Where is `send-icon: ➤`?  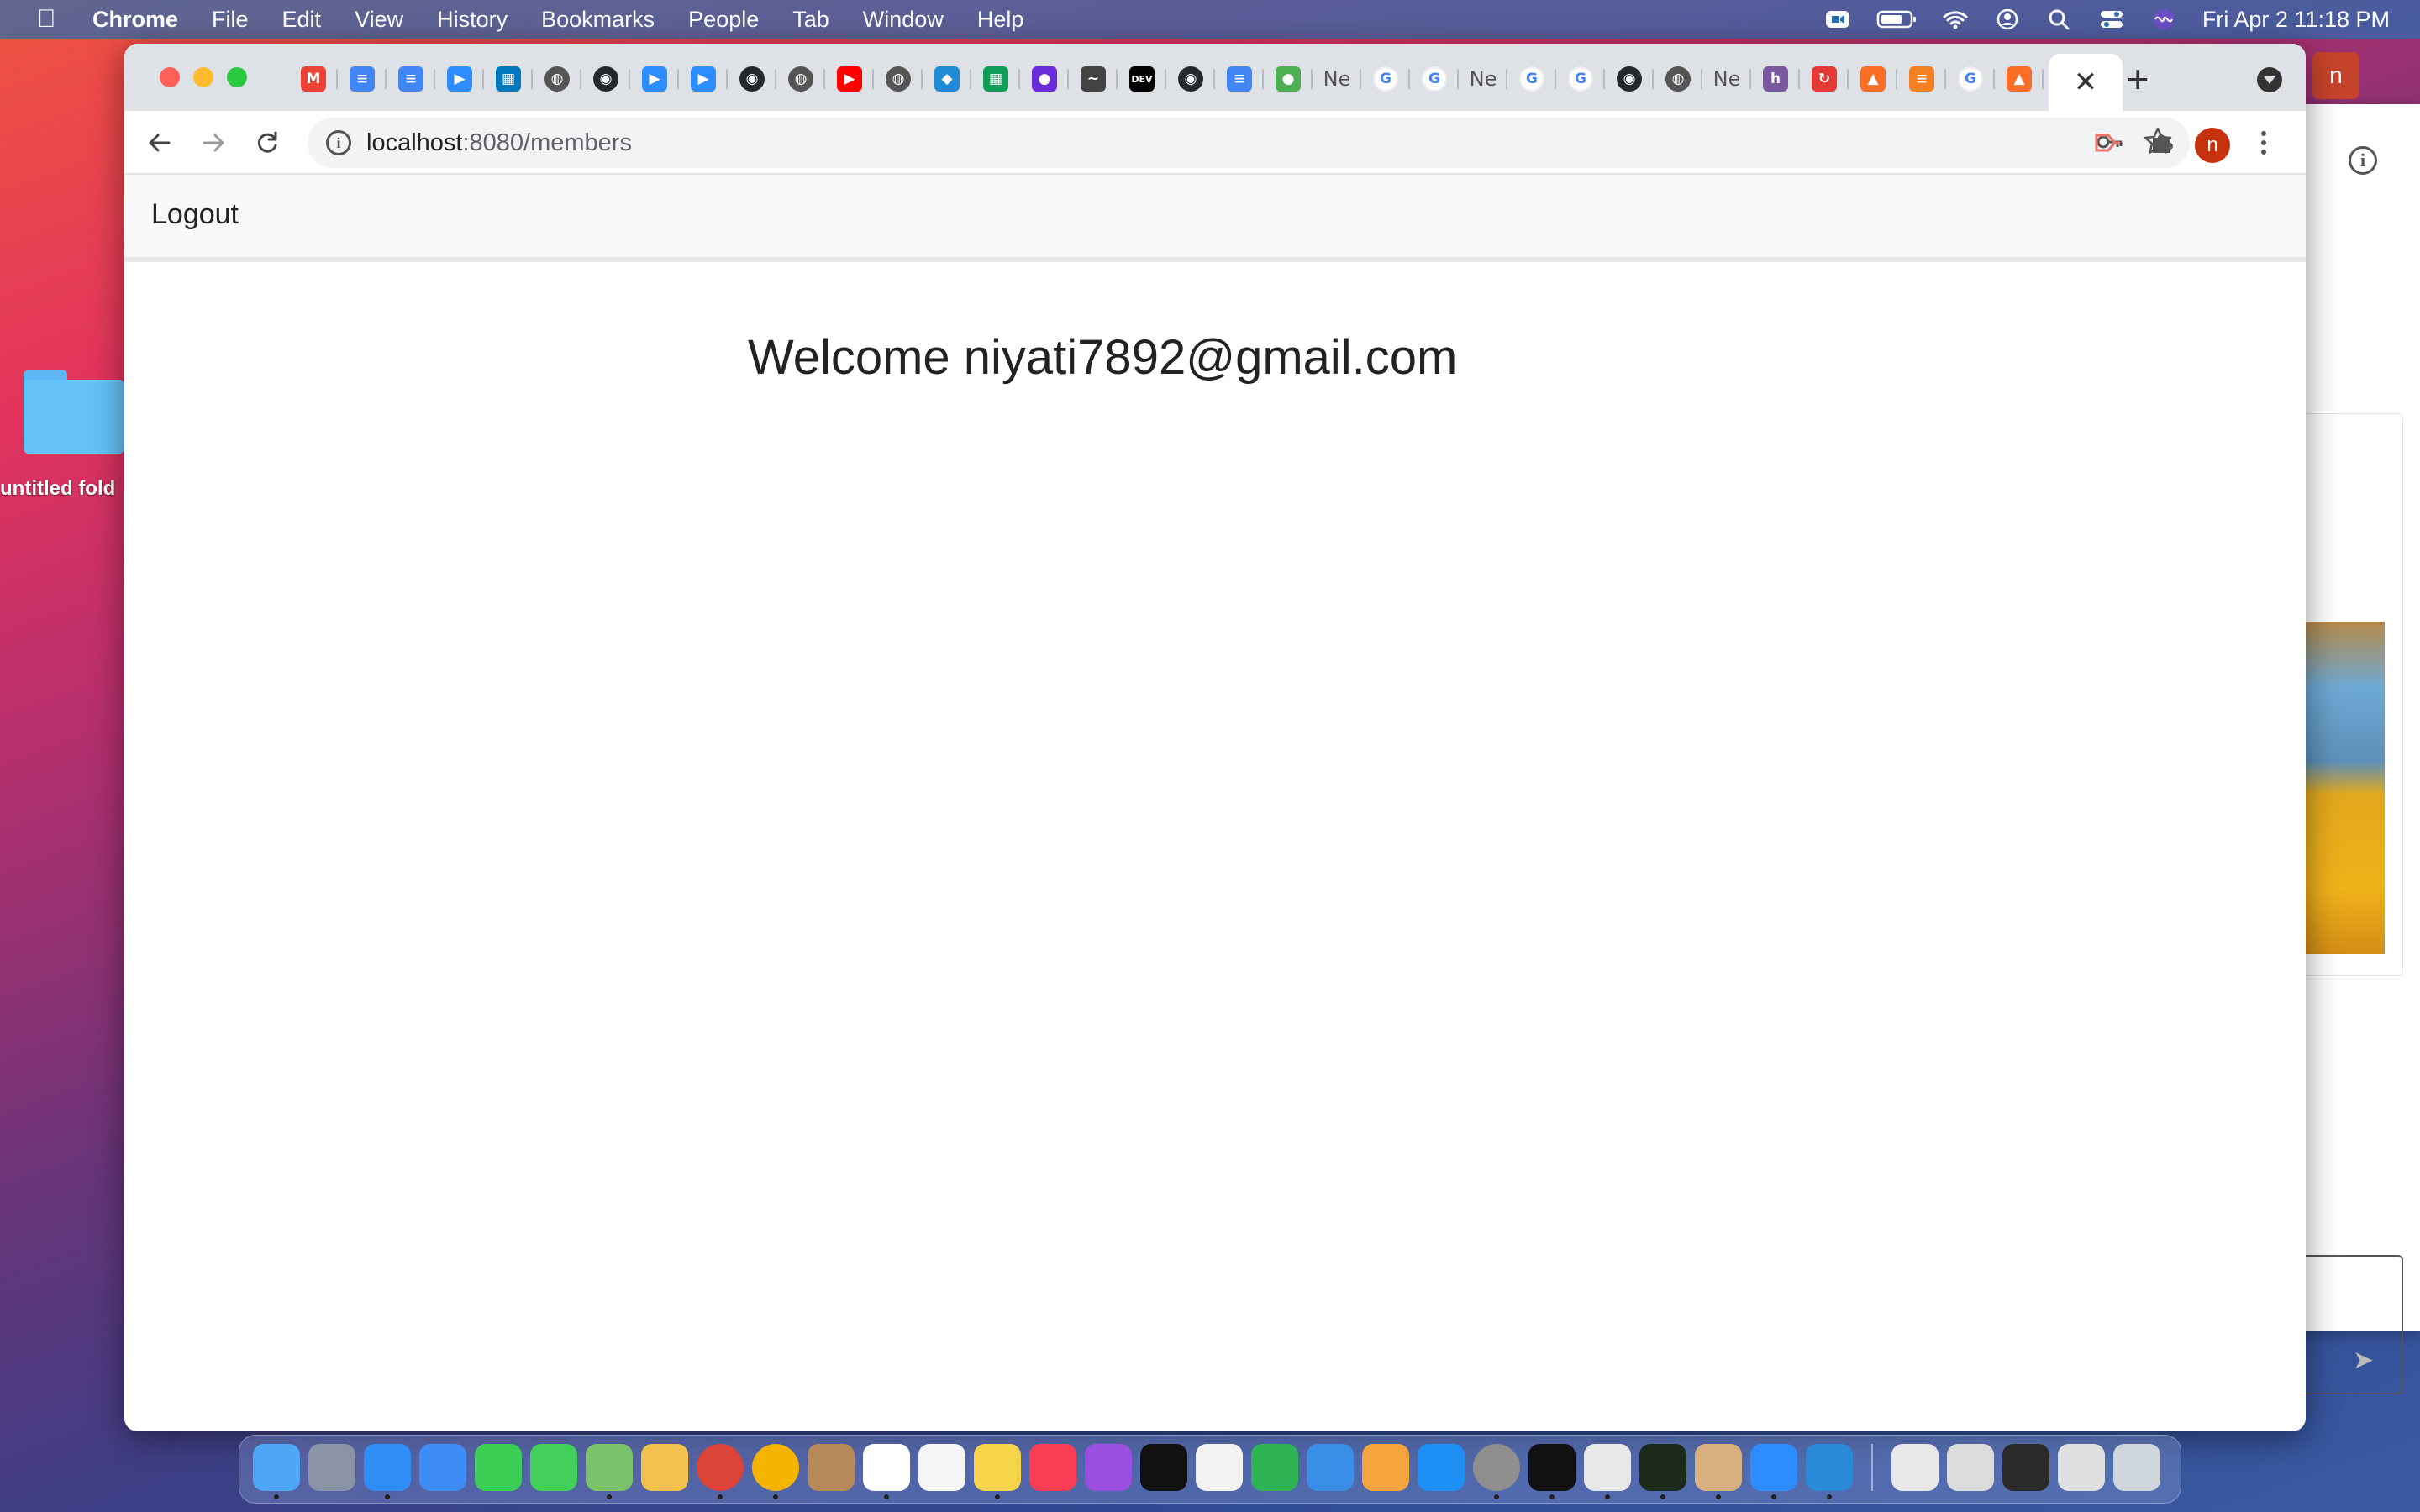 send-icon: ➤ is located at coordinates (2363, 1360).